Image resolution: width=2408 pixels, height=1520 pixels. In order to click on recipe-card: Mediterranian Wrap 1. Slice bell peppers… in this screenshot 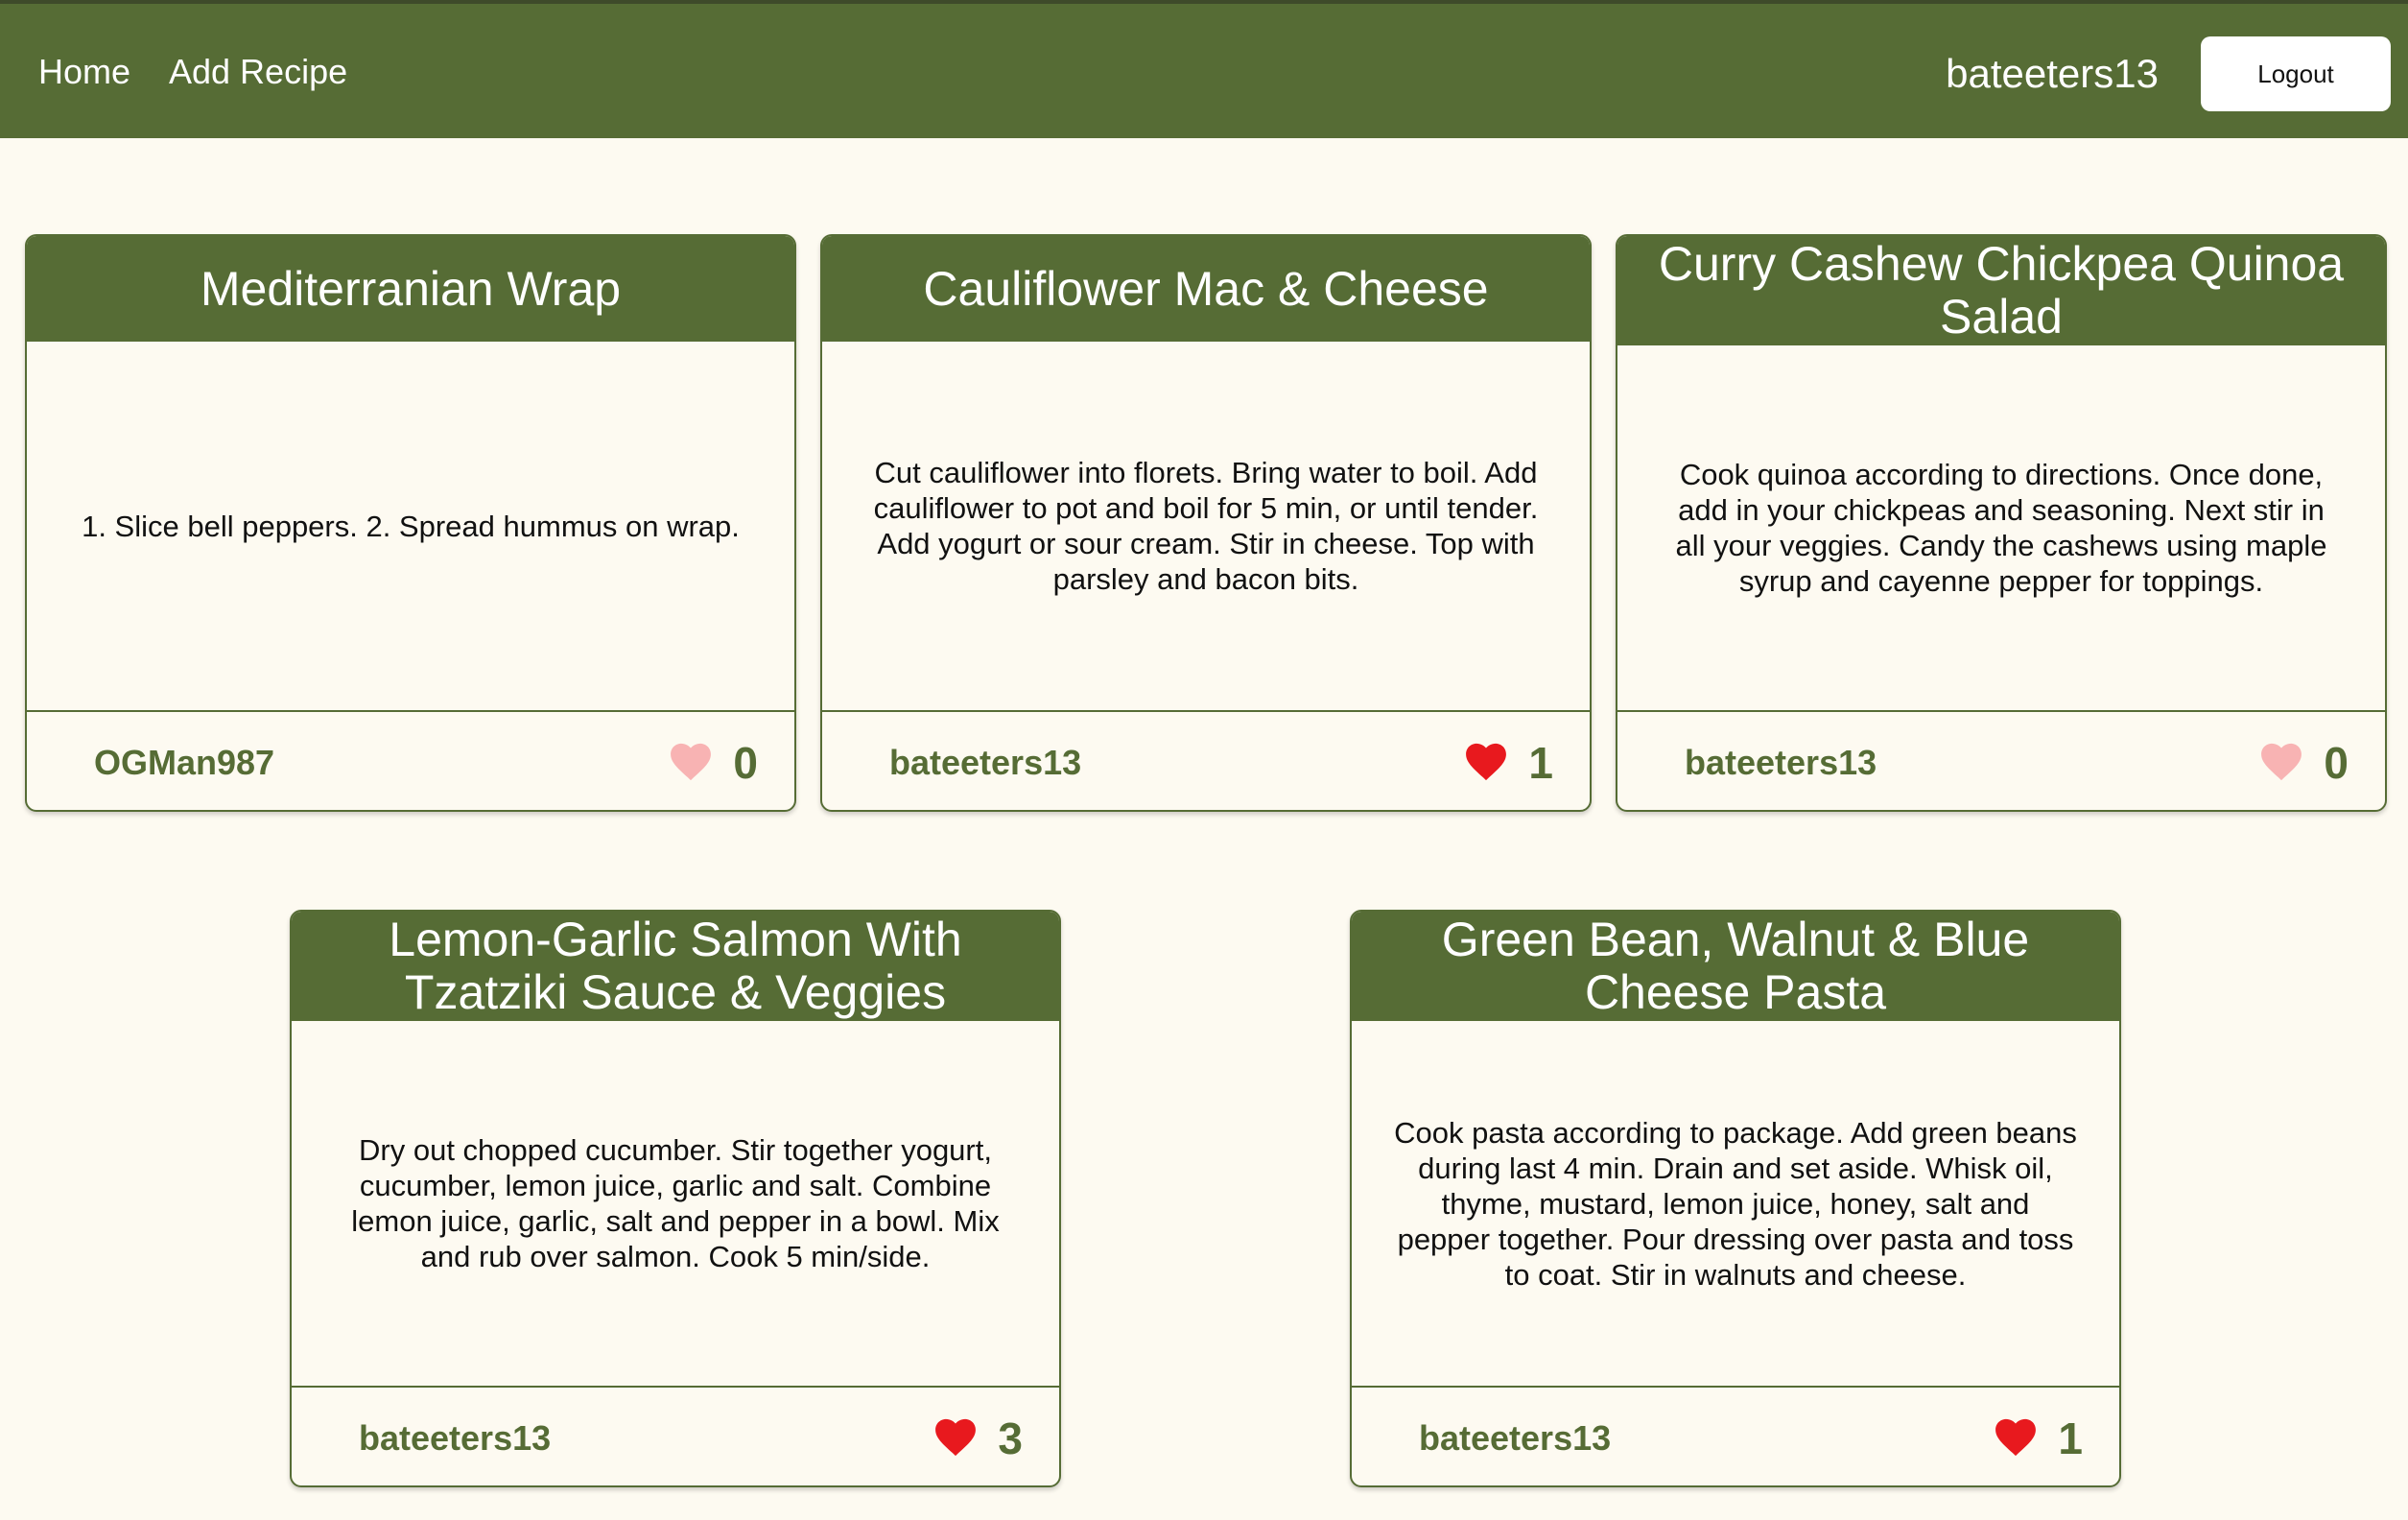, I will do `click(410, 523)`.